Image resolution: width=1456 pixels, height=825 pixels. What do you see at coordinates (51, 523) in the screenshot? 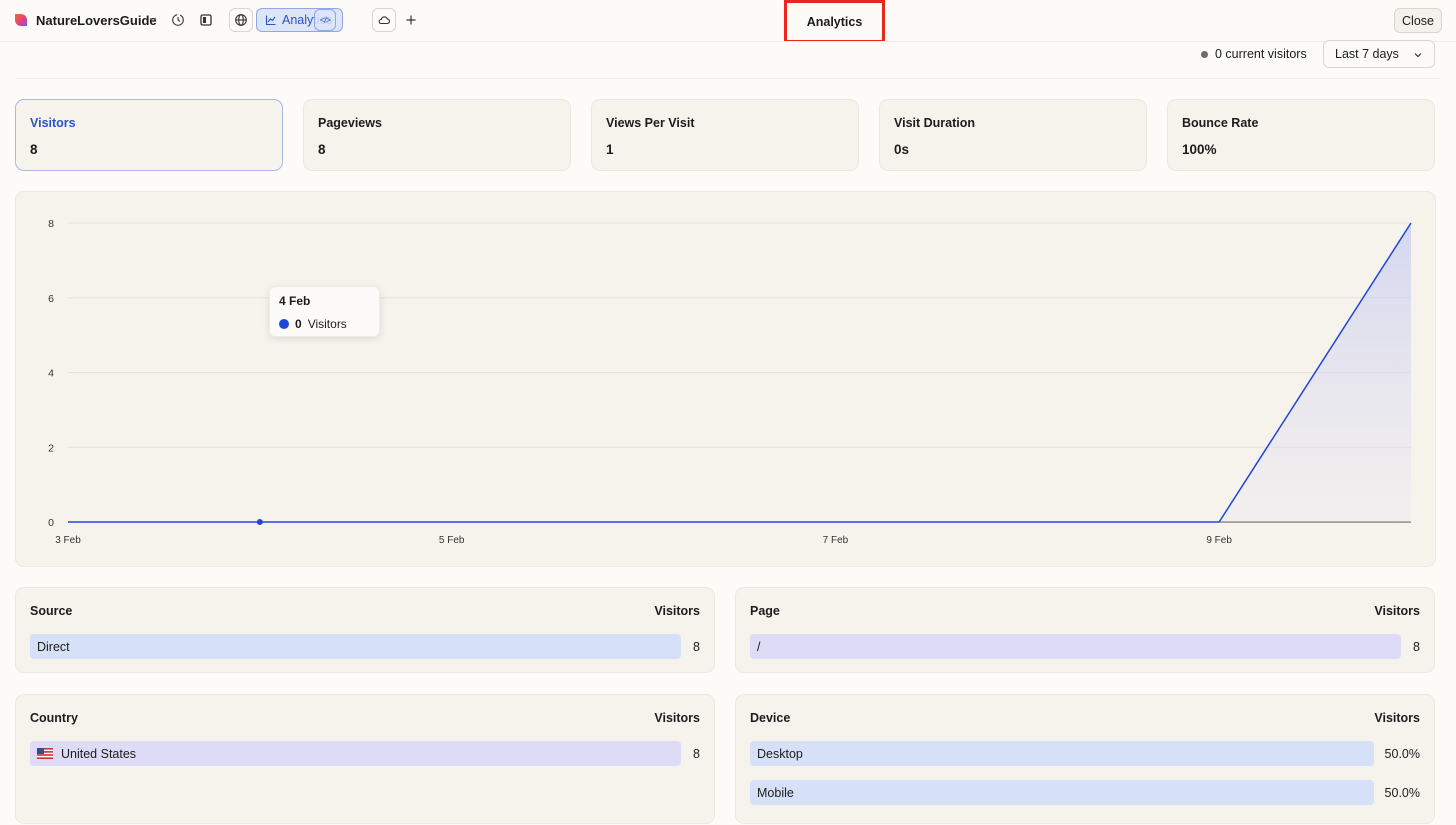
I see `y-tick-label: 0` at bounding box center [51, 523].